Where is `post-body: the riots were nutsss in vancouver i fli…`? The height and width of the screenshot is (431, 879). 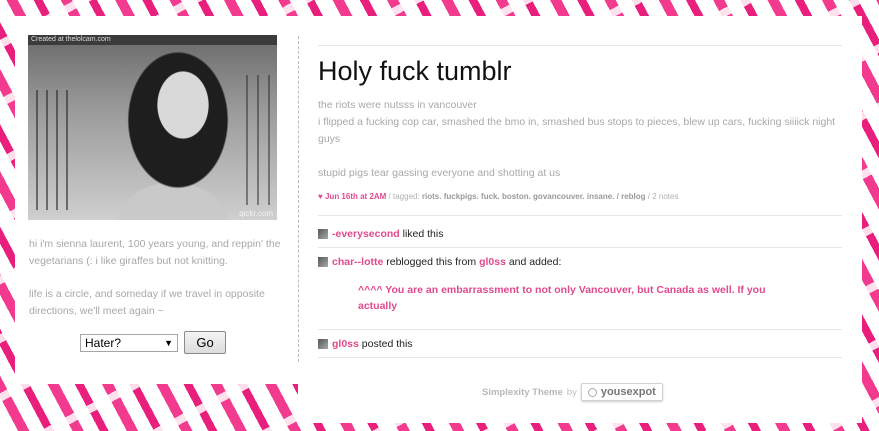
post-body: the riots were nutsss in vancouver i fli… is located at coordinates (580, 139).